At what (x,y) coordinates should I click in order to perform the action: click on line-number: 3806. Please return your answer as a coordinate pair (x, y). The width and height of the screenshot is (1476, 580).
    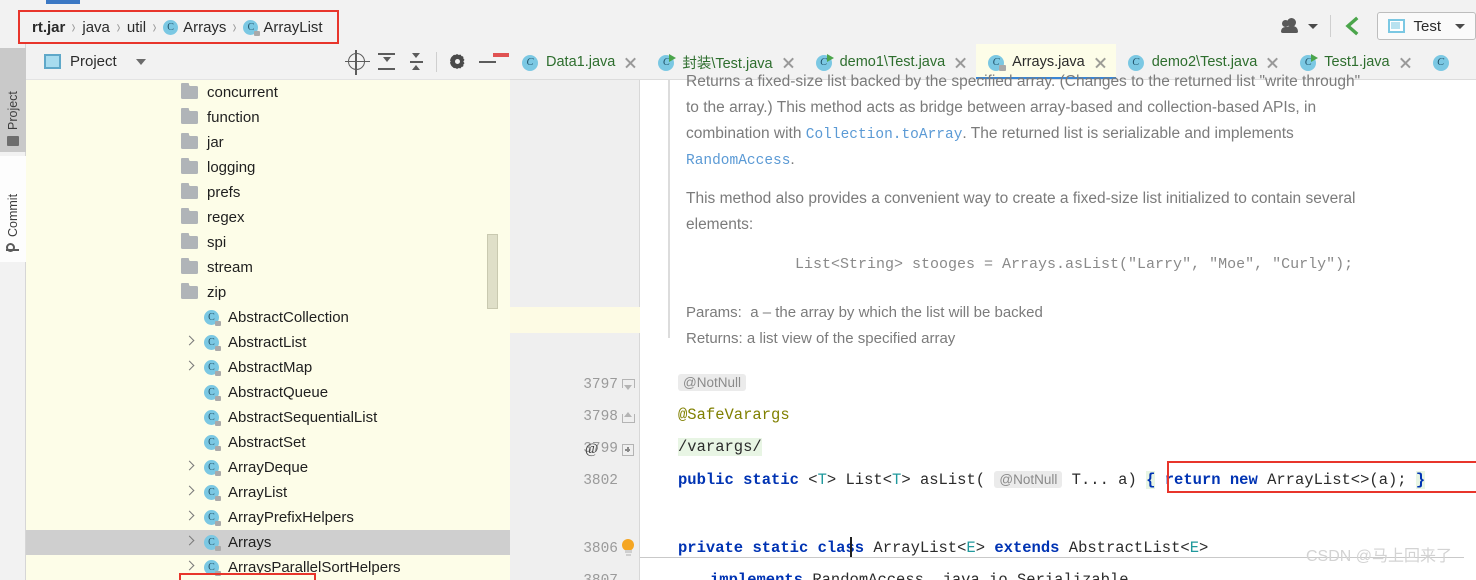
    Looking at the image, I should click on (600, 549).